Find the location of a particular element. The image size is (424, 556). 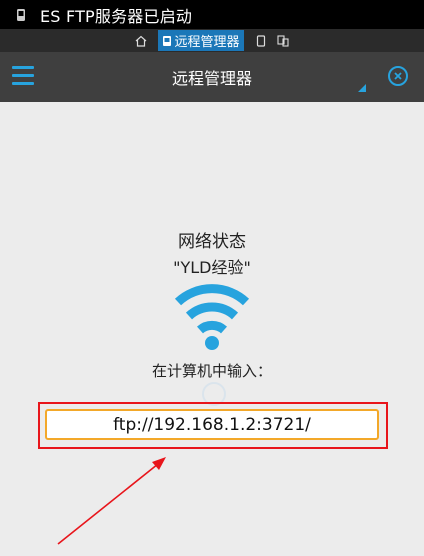

ftp-url-field: ftp://192.168.1.2:3721/ is located at coordinates (212, 424).